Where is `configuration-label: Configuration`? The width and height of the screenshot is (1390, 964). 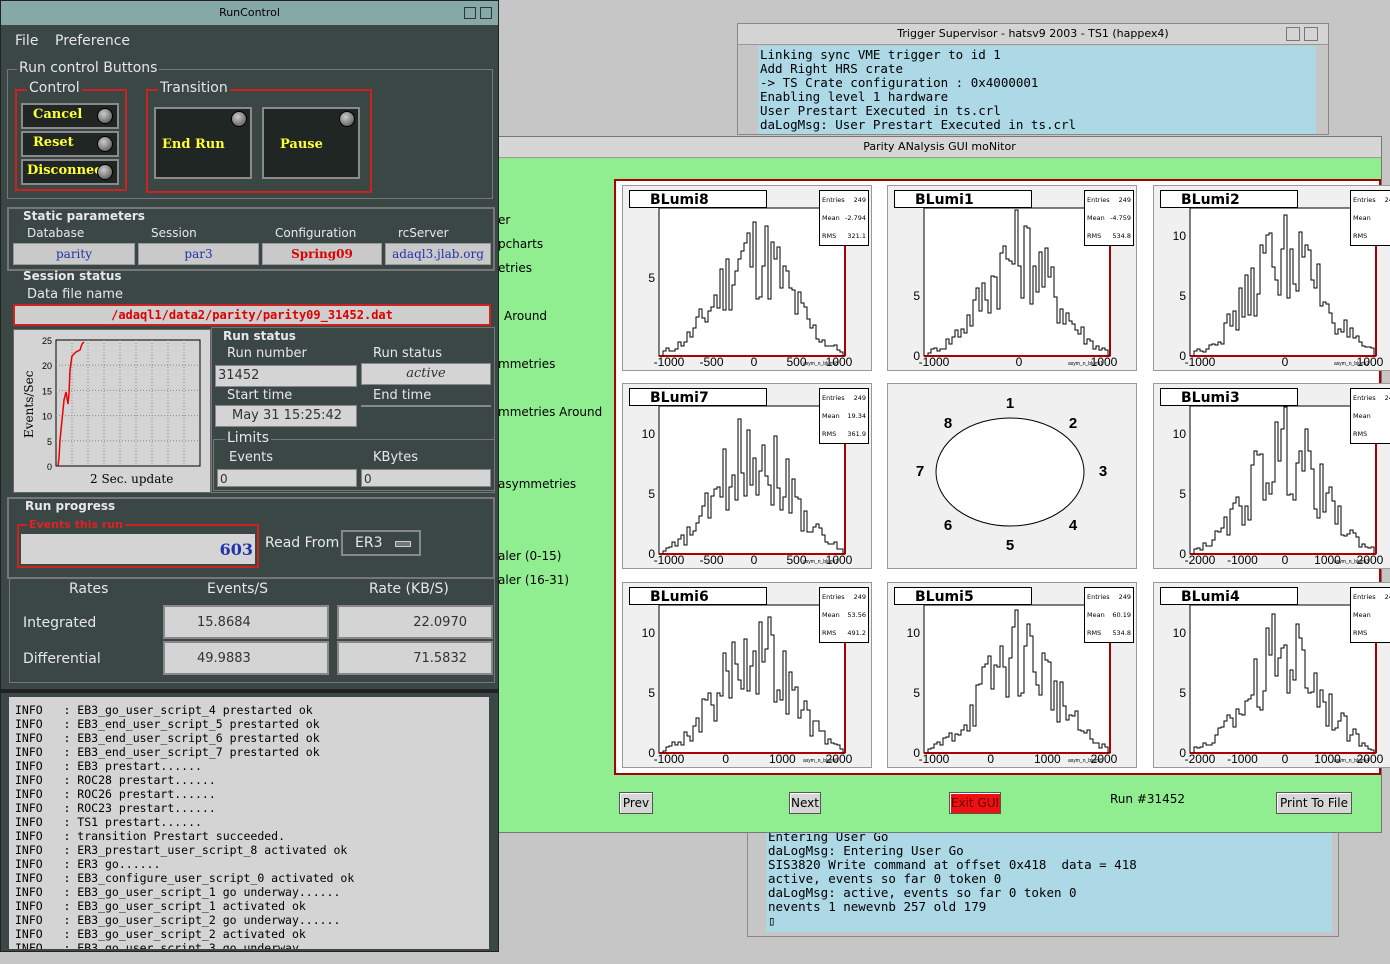
configuration-label: Configuration is located at coordinates (316, 233).